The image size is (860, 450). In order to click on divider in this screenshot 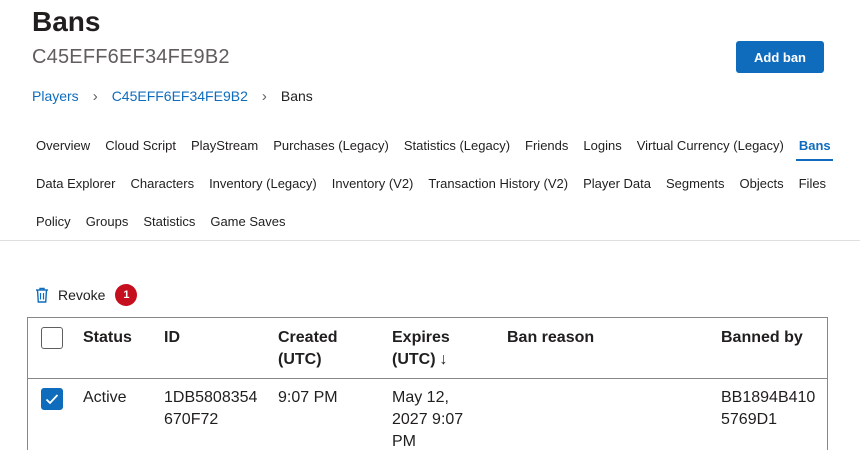, I will do `click(430, 240)`.